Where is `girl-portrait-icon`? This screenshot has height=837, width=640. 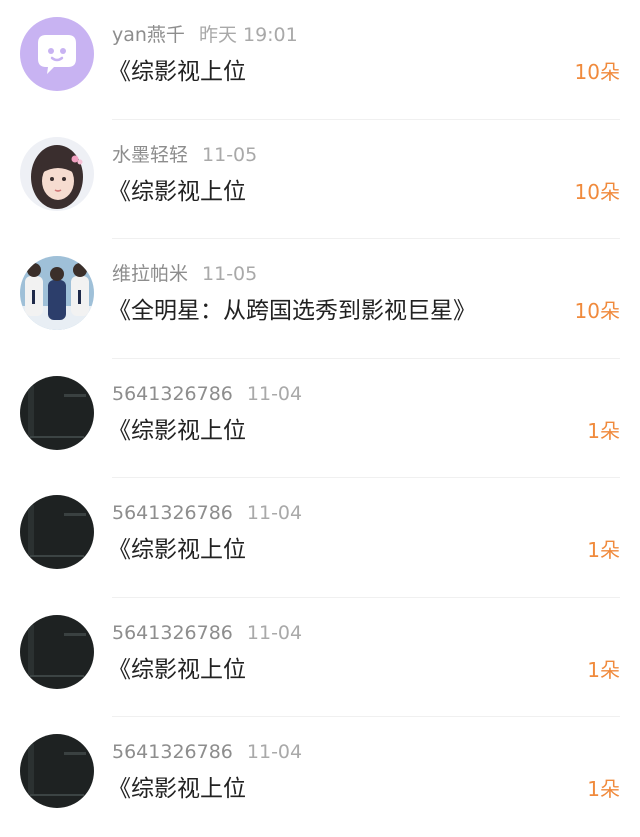 girl-portrait-icon is located at coordinates (57, 173).